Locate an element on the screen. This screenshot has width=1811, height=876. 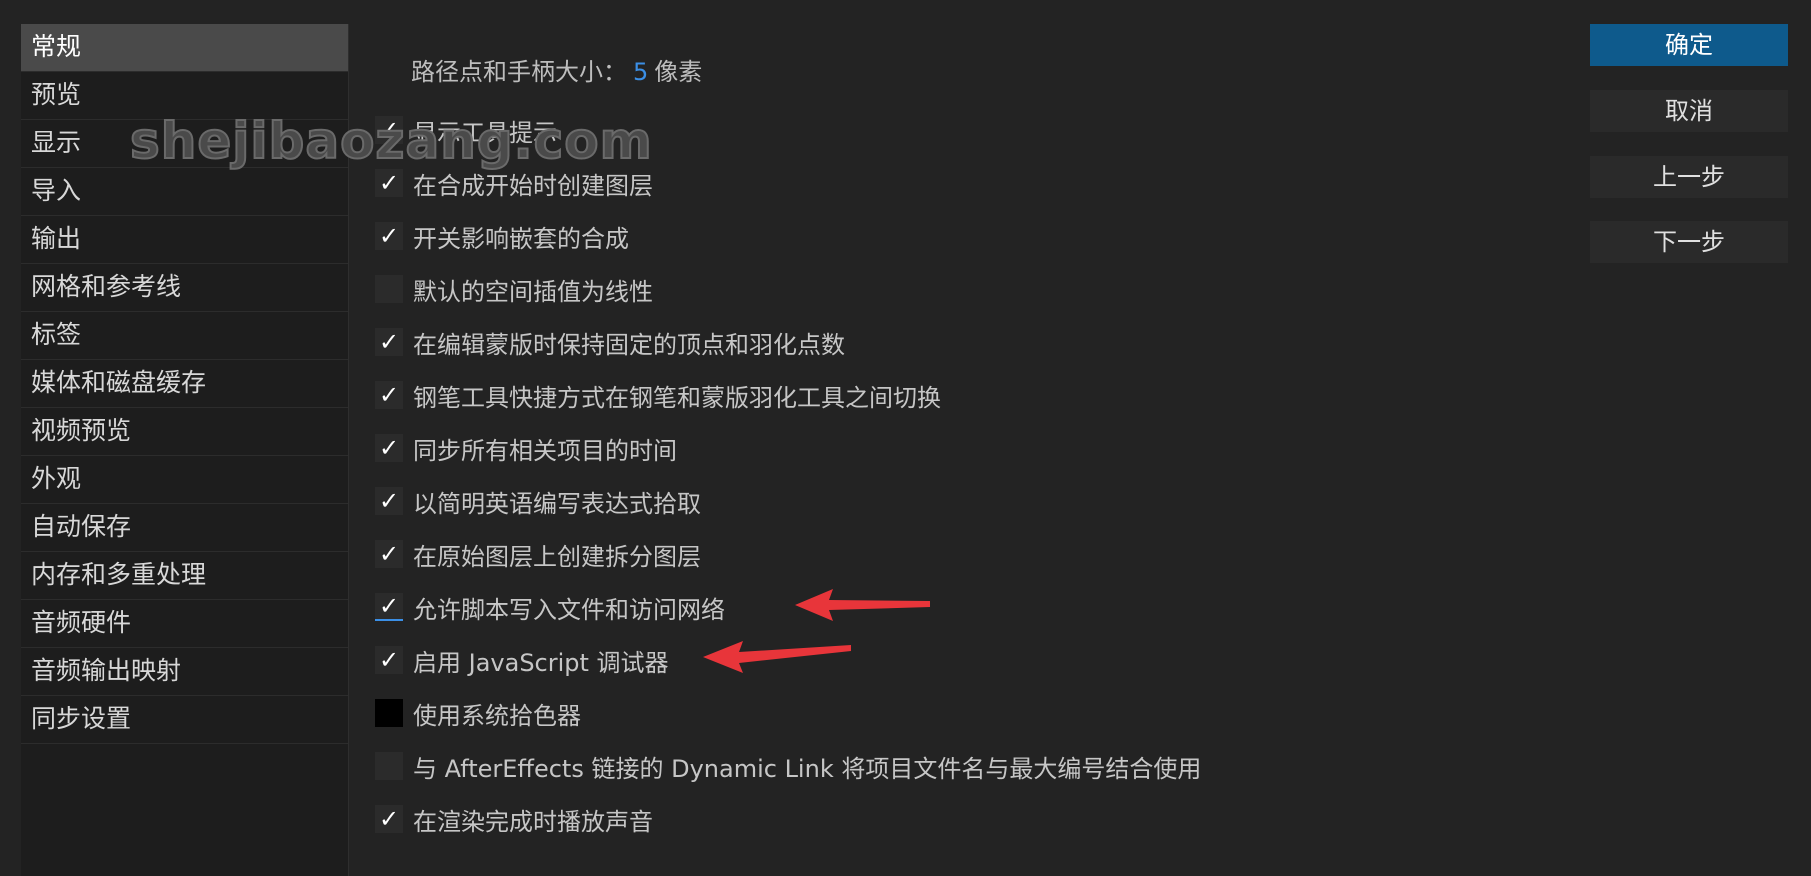
option-label: 在原始图层上创建拆分图层 is located at coordinates (557, 556).